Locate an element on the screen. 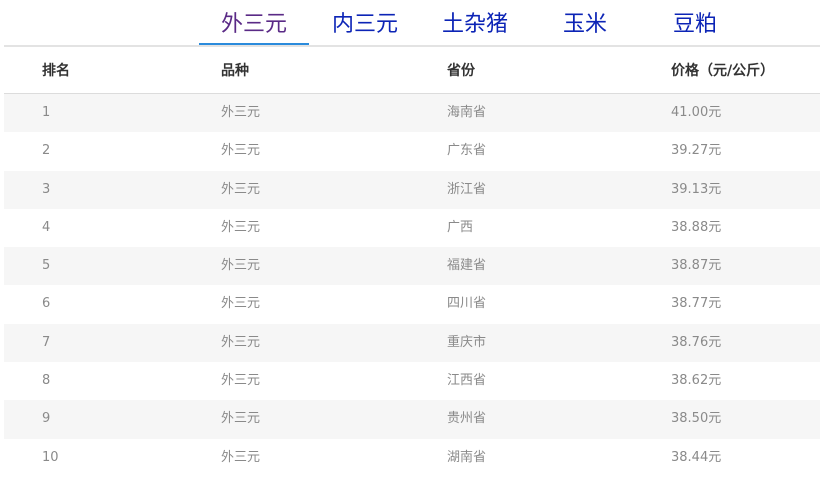 This screenshot has width=820, height=482. header-province: 省份 is located at coordinates (461, 71).